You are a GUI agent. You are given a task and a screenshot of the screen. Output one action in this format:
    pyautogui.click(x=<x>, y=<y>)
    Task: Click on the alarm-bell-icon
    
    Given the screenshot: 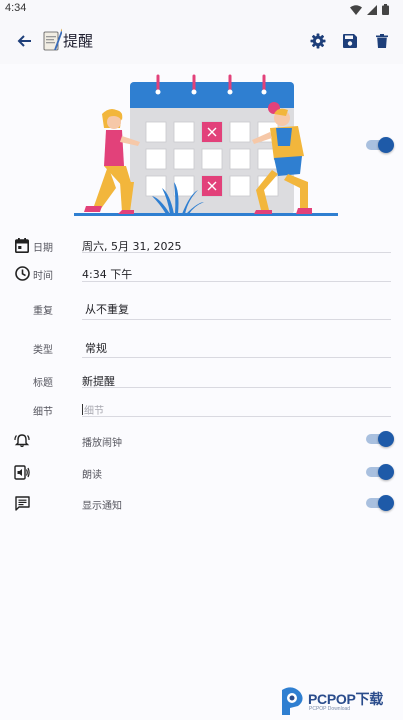 What is the action you would take?
    pyautogui.click(x=22, y=440)
    